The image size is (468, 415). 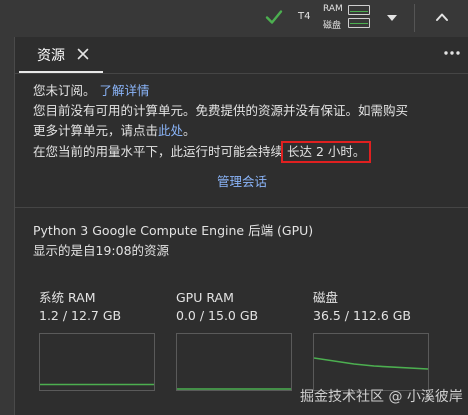 What do you see at coordinates (101, 250) in the screenshot?
I see `backend-since: 显示的是自19:08的资源` at bounding box center [101, 250].